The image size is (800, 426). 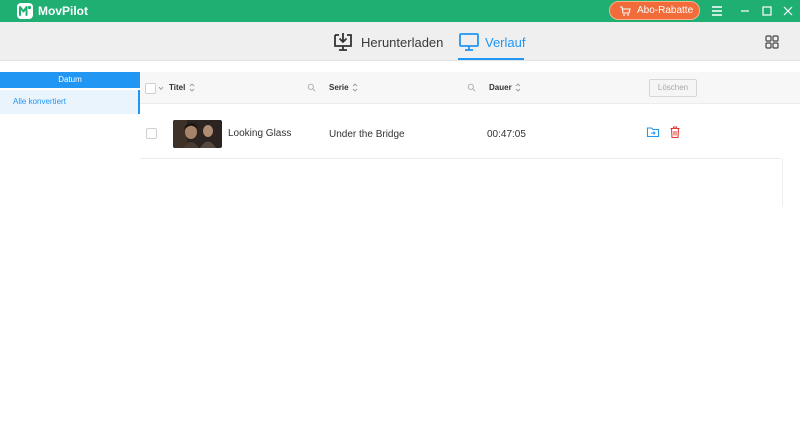 What do you see at coordinates (260, 133) in the screenshot?
I see `row-title: Looking Glass` at bounding box center [260, 133].